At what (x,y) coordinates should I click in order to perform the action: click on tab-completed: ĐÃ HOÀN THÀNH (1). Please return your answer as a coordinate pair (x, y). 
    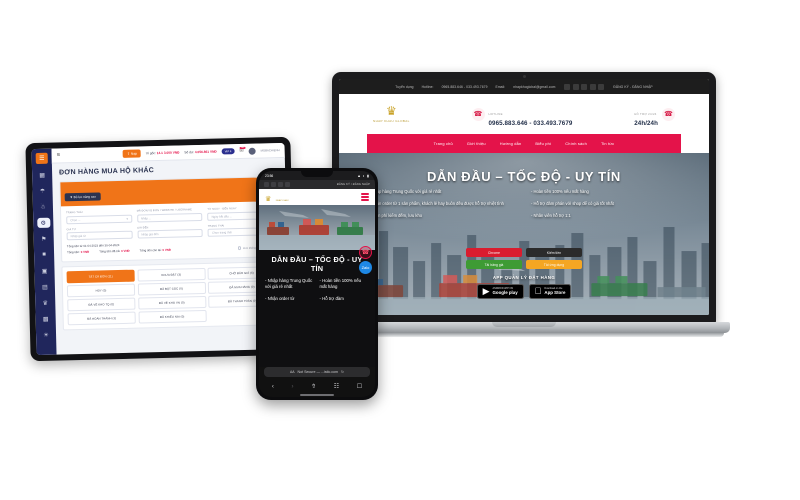
    Looking at the image, I should click on (101, 318).